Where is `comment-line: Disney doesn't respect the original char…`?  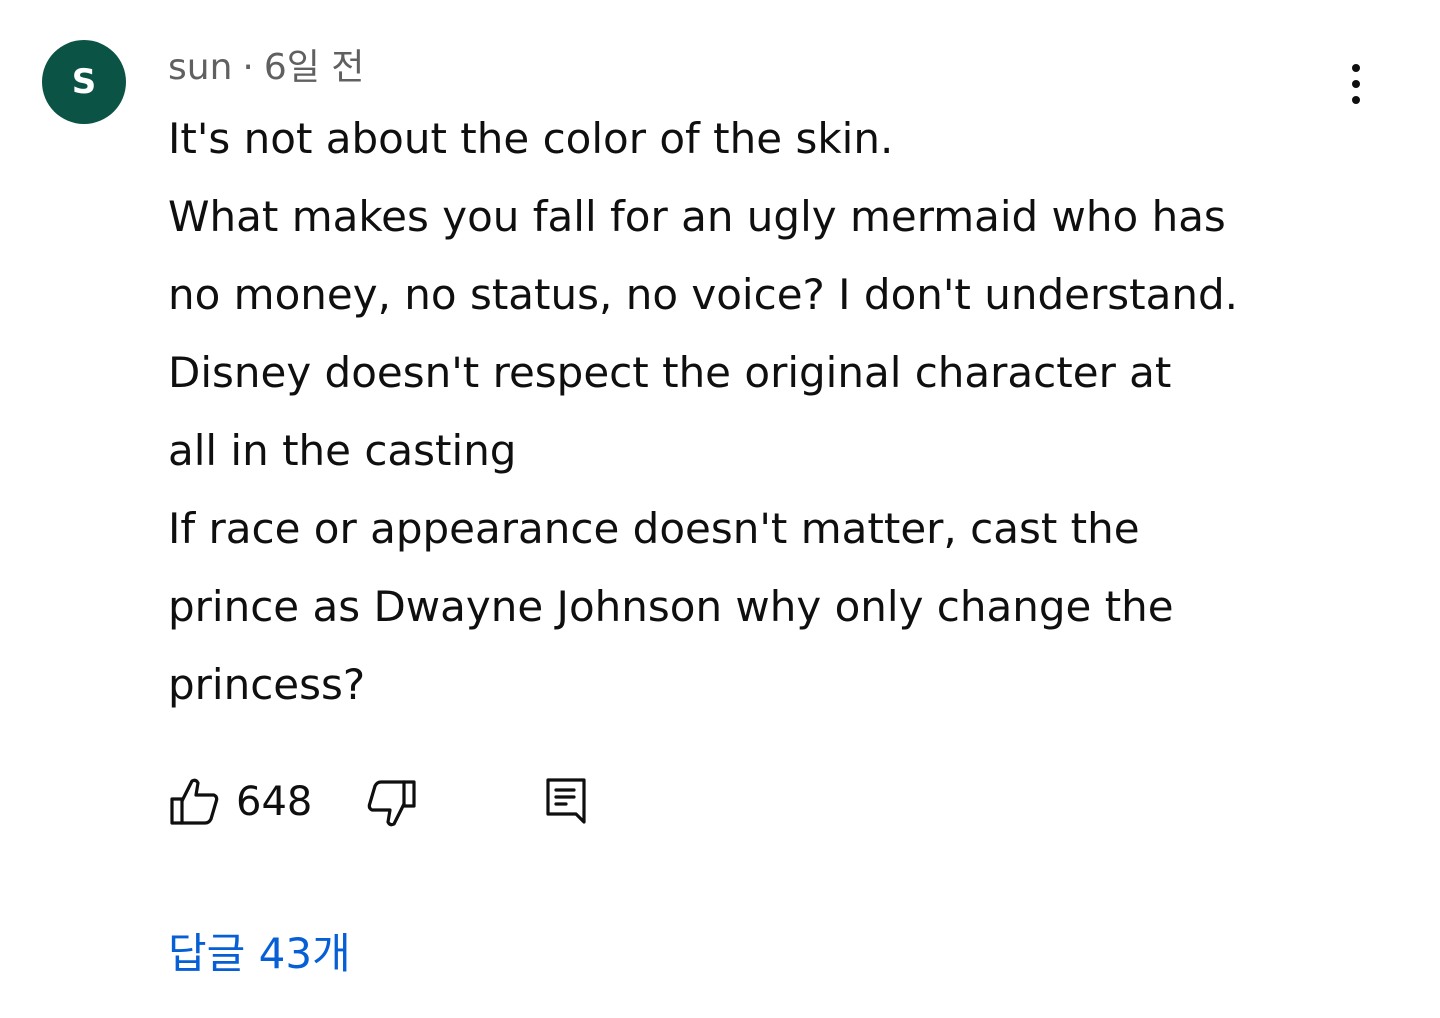 comment-line: Disney doesn't respect the original char… is located at coordinates (670, 372).